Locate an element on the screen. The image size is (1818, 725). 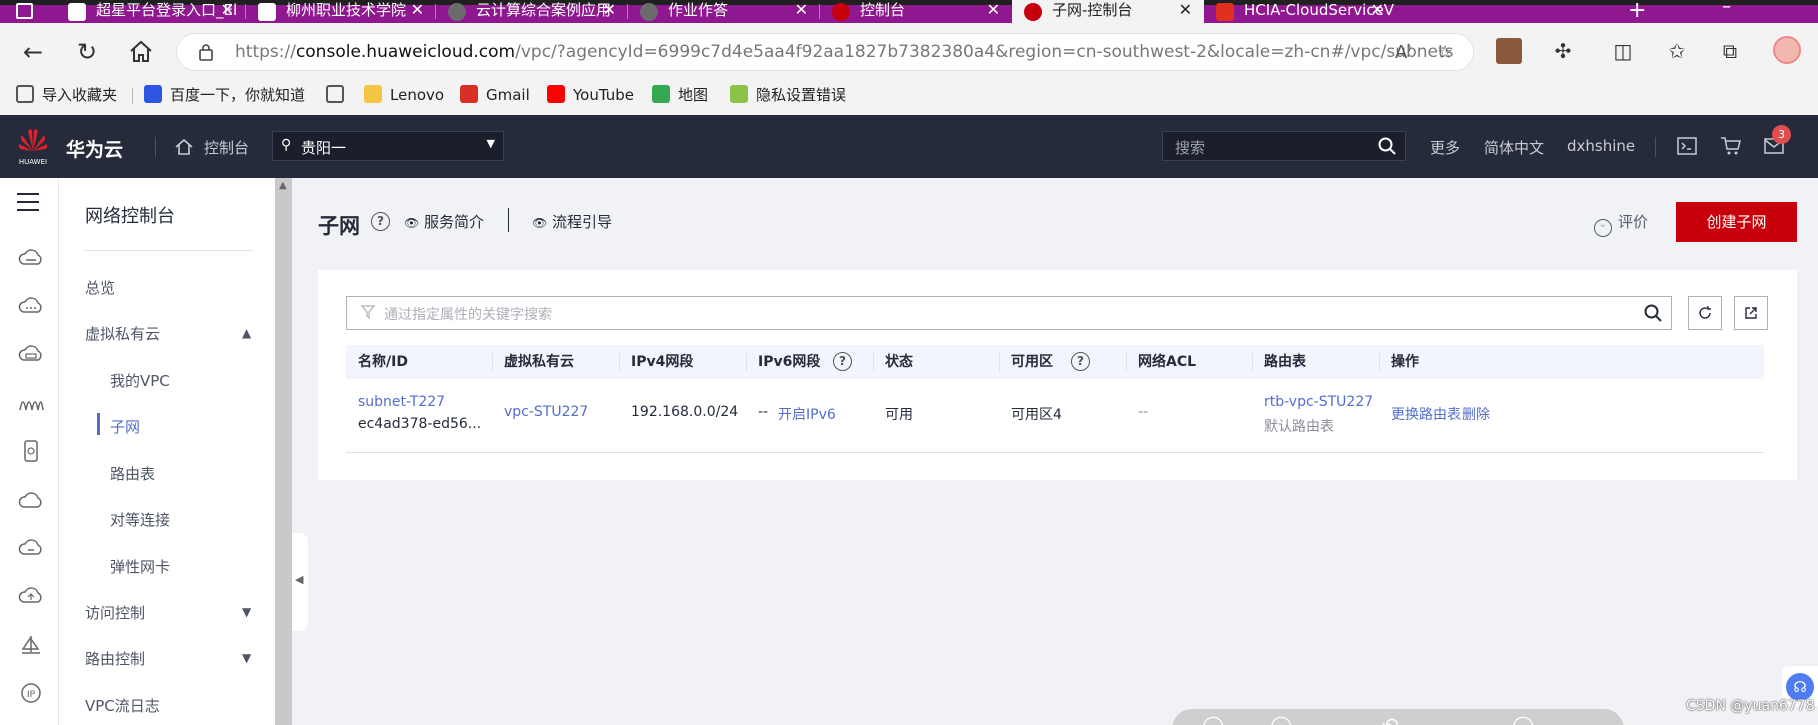
window-minimize-button: – is located at coordinates (1726, 8).